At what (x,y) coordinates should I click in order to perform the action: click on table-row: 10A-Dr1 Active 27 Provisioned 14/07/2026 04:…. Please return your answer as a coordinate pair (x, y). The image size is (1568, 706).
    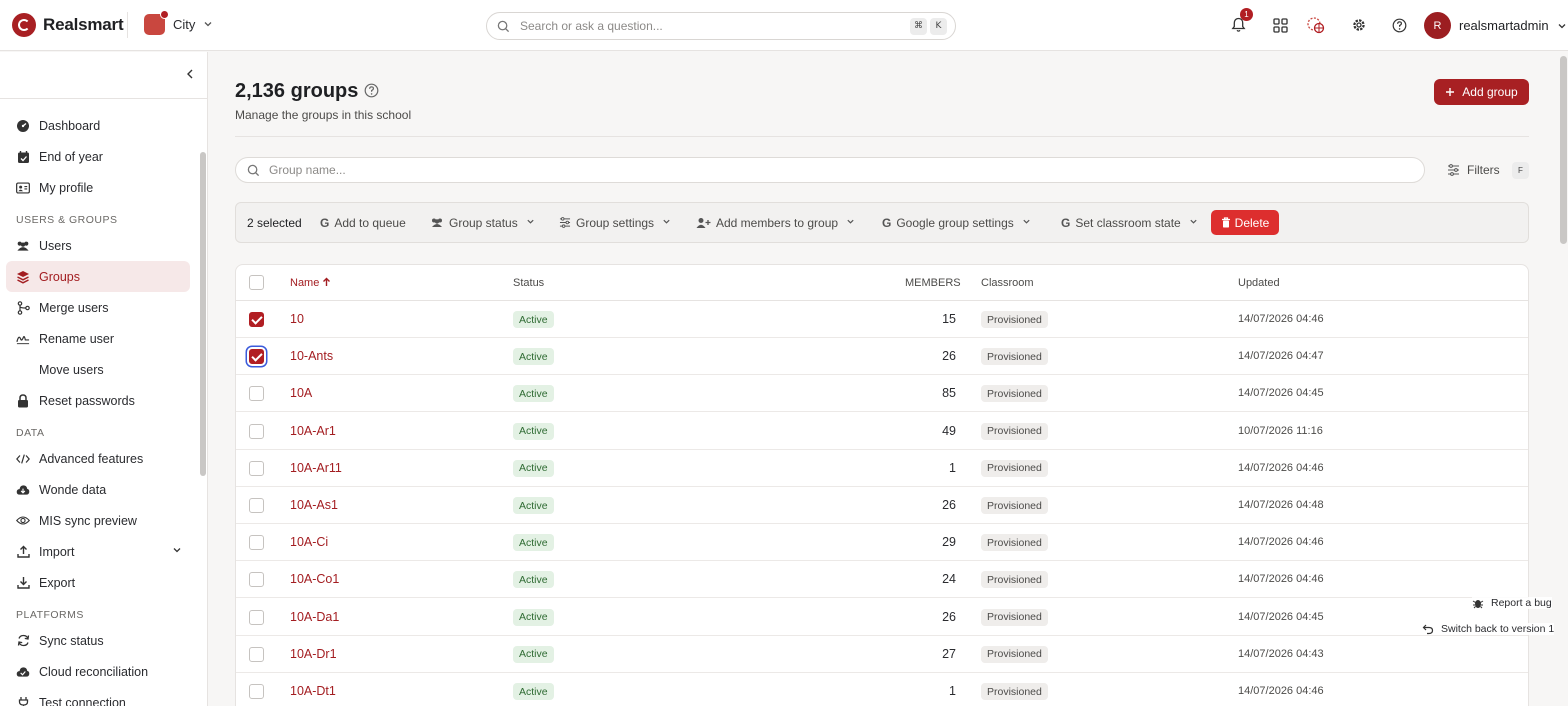
    Looking at the image, I should click on (882, 654).